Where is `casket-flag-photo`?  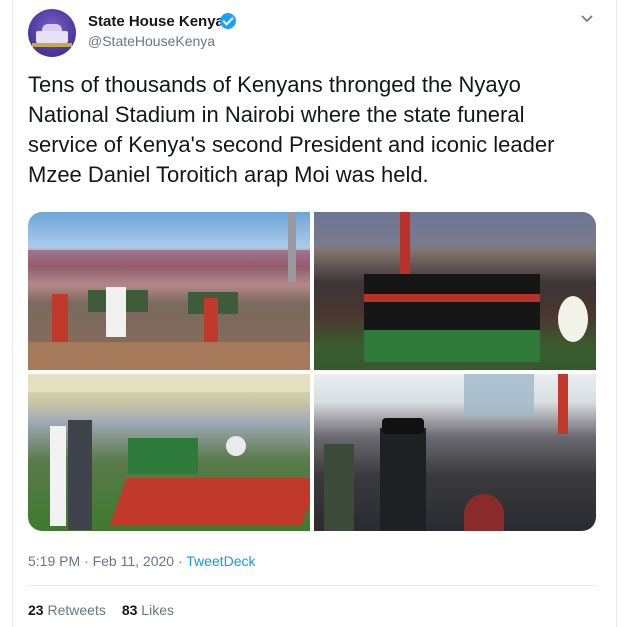 casket-flag-photo is located at coordinates (455, 291).